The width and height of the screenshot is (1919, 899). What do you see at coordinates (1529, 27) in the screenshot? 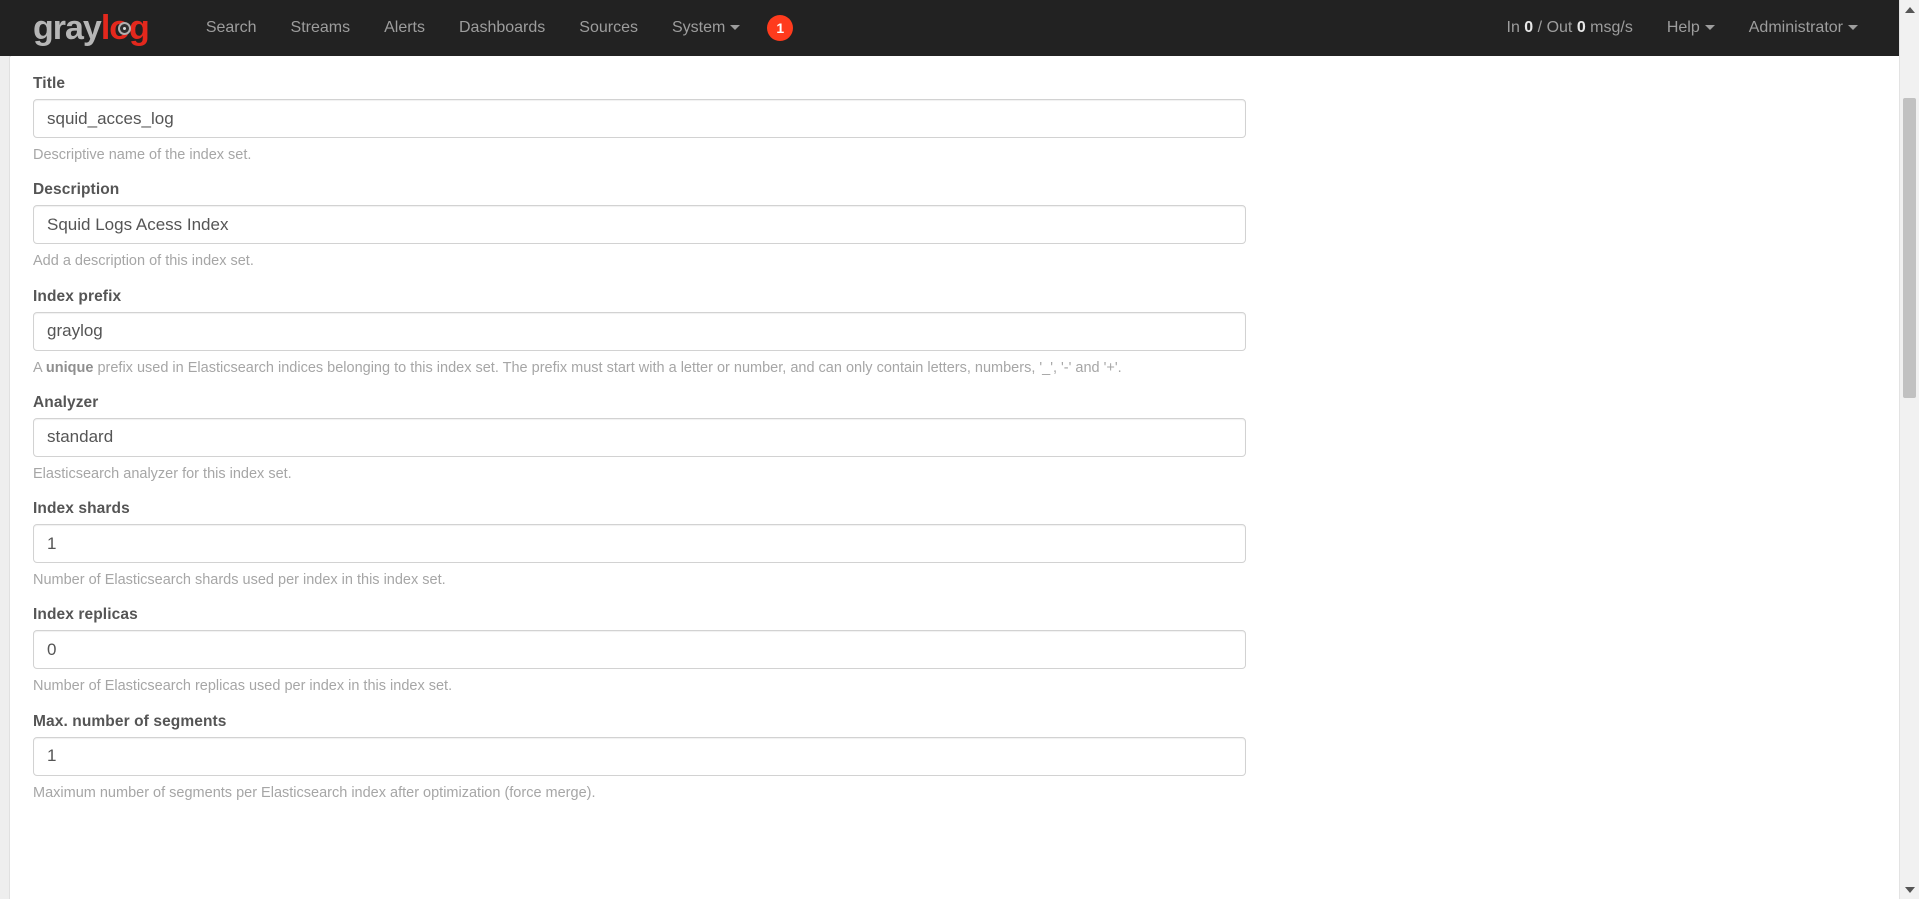
I see `throughput-in-value: 0` at bounding box center [1529, 27].